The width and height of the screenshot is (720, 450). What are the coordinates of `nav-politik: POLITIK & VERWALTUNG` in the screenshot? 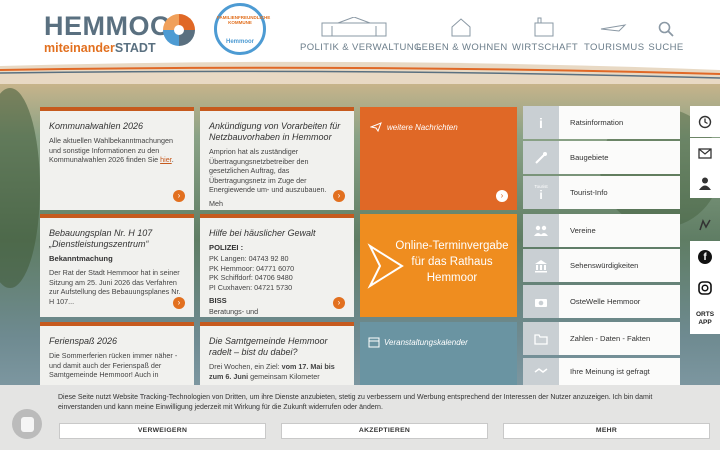 It's located at (360, 35).